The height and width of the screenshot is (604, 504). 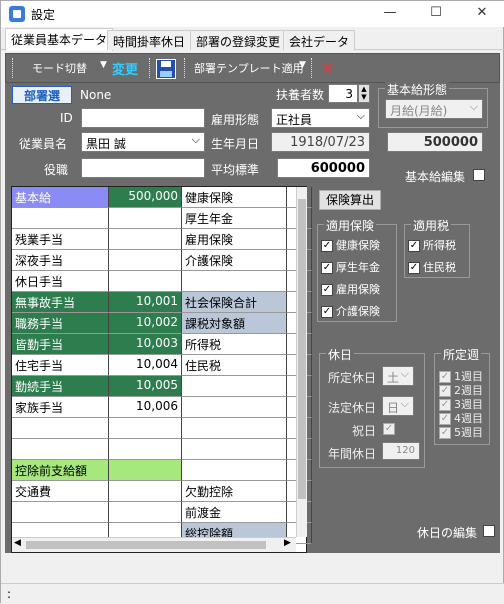 What do you see at coordinates (434, 109) in the screenshot?
I see `salary-type-select: 月給(月給)` at bounding box center [434, 109].